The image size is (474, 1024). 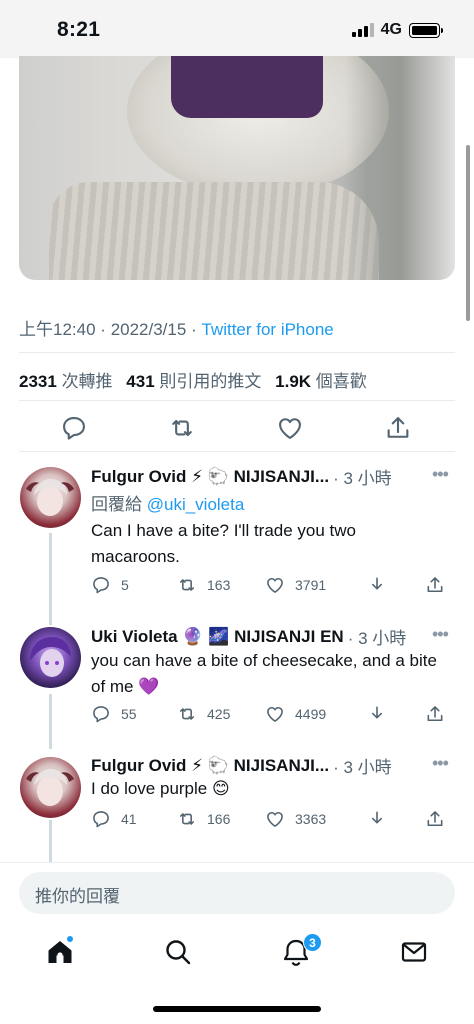 I want to click on network-type: 4G, so click(x=391, y=29).